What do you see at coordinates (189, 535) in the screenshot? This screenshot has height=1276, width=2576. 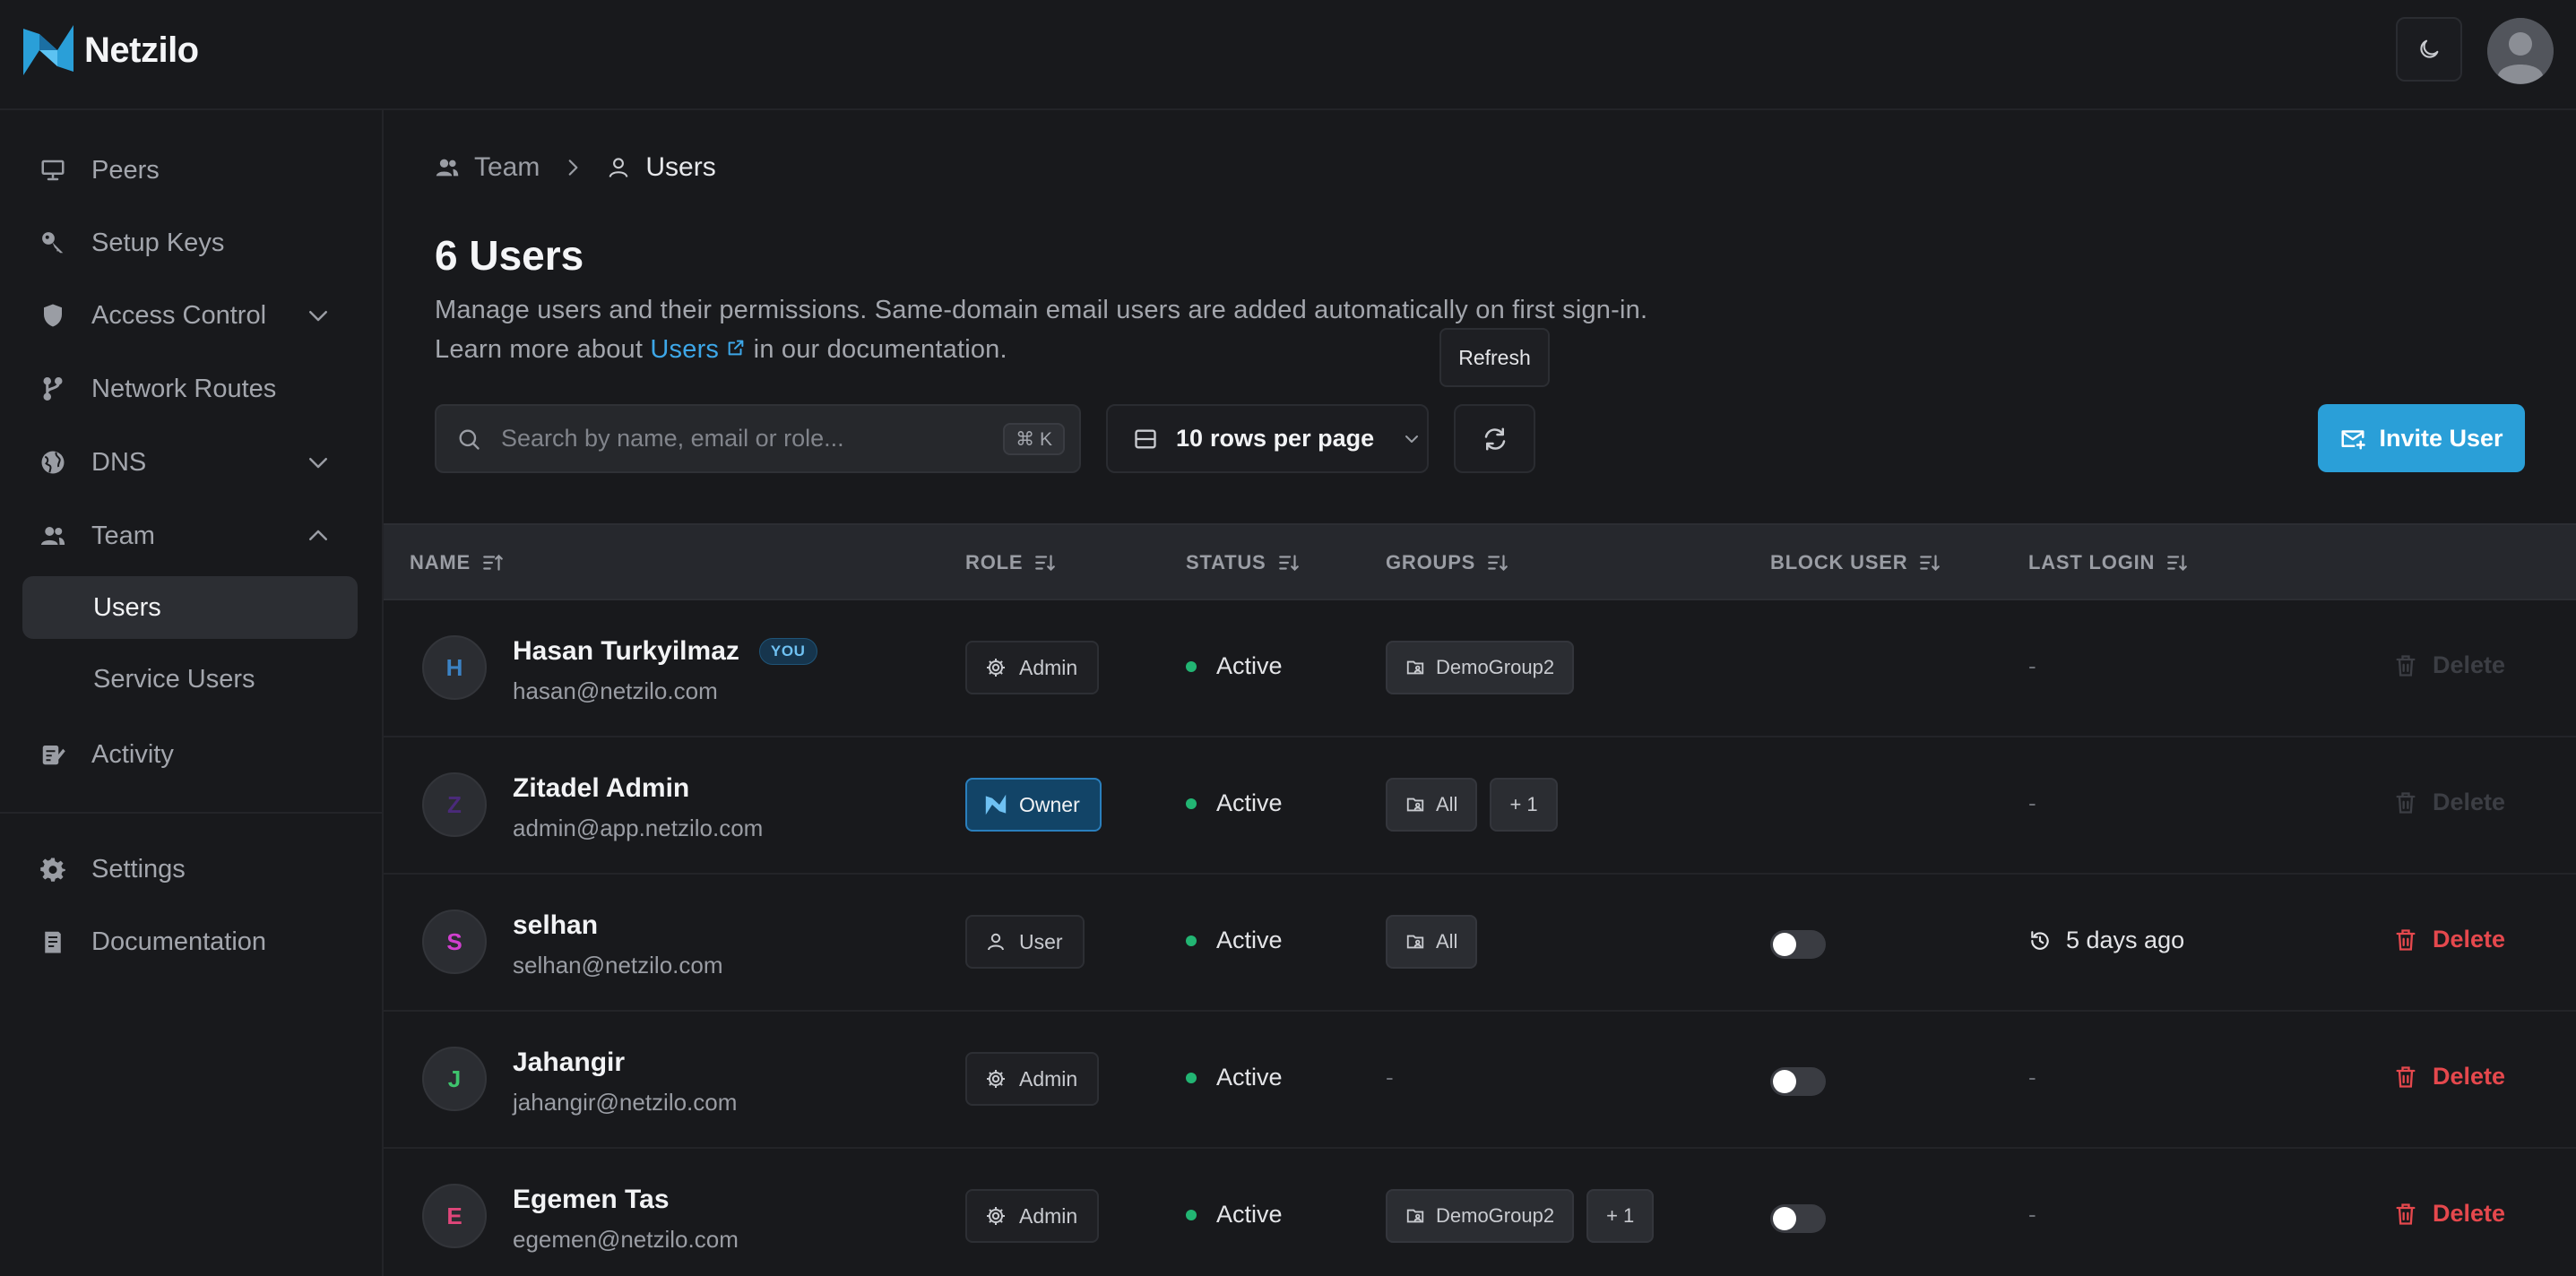 I see `sidebar-item-team: Team` at bounding box center [189, 535].